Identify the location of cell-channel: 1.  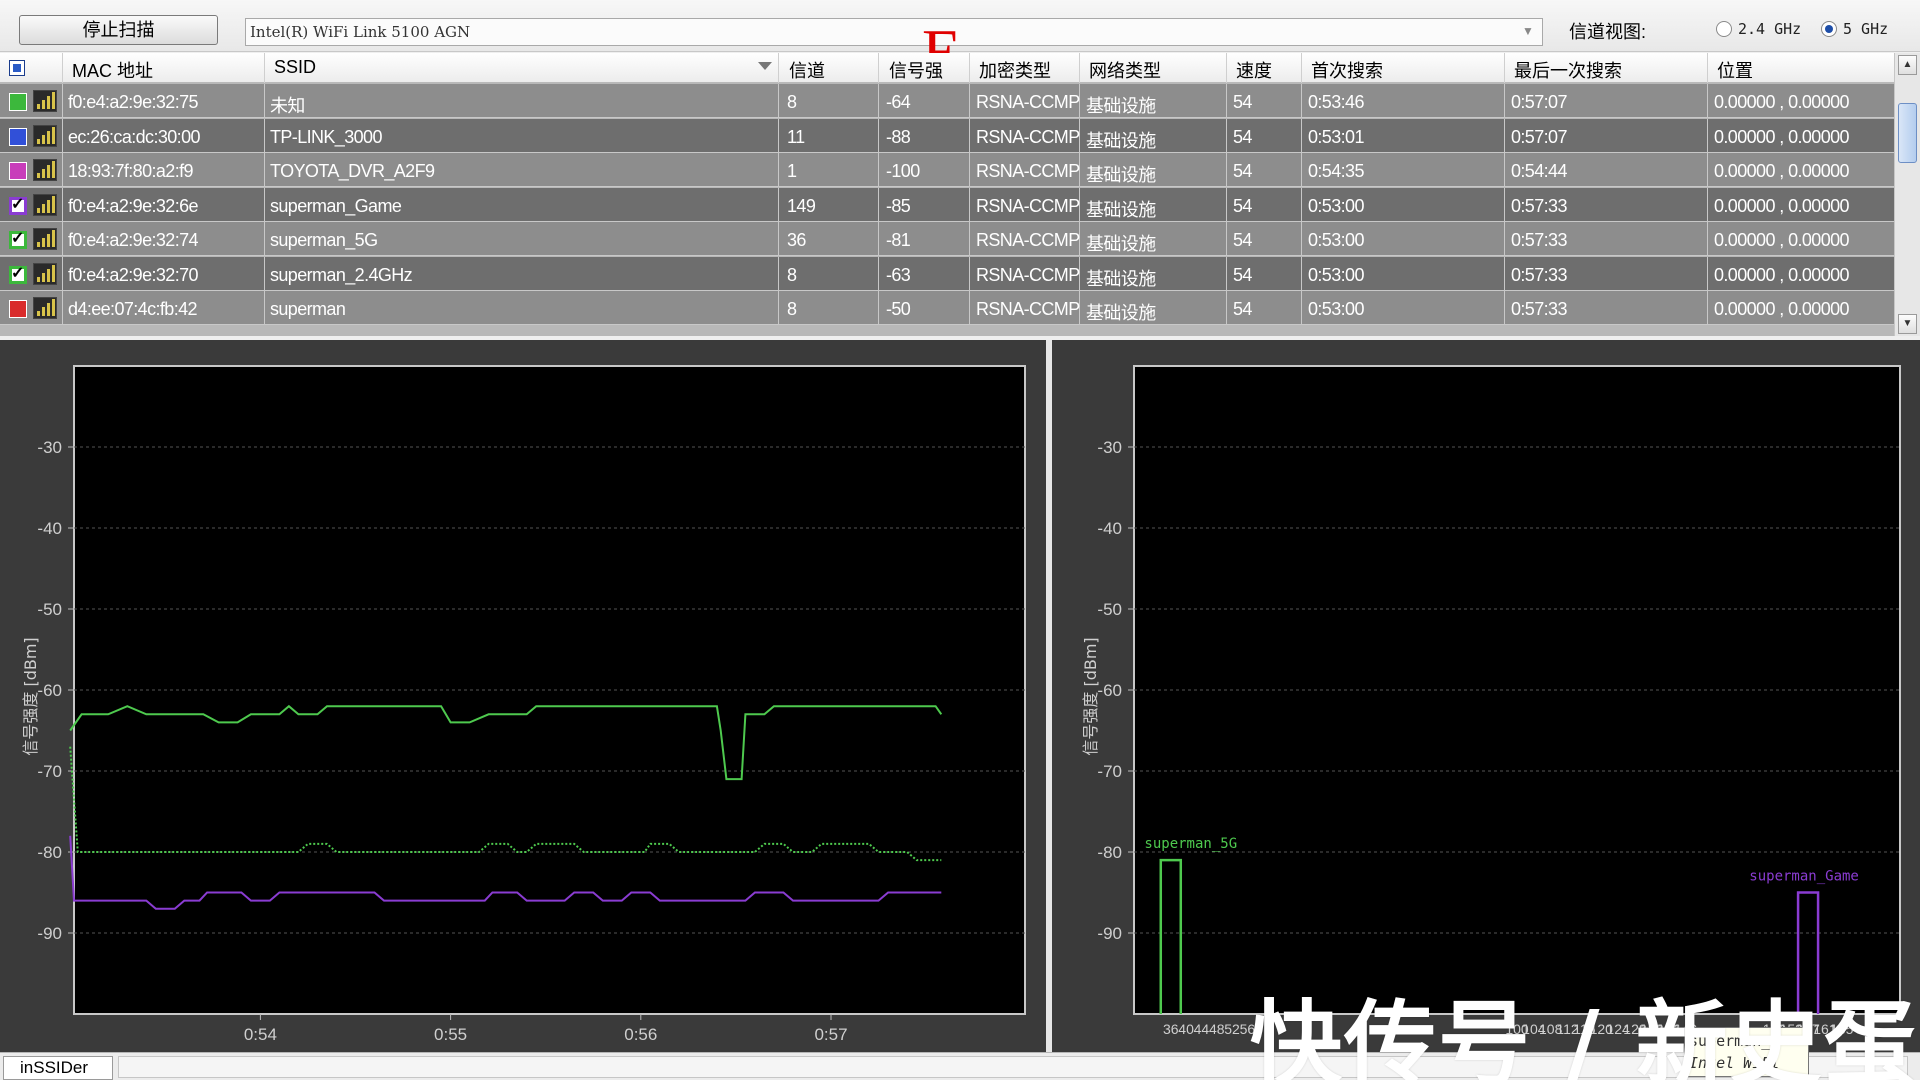
(792, 171).